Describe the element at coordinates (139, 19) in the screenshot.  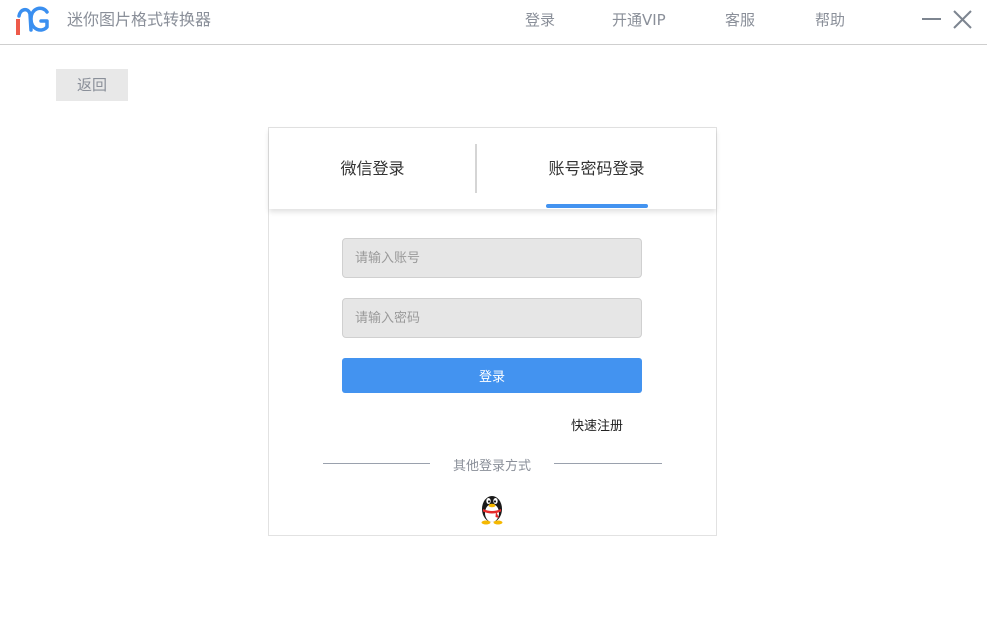
I see `app-title: 迷你图片格式转换器` at that location.